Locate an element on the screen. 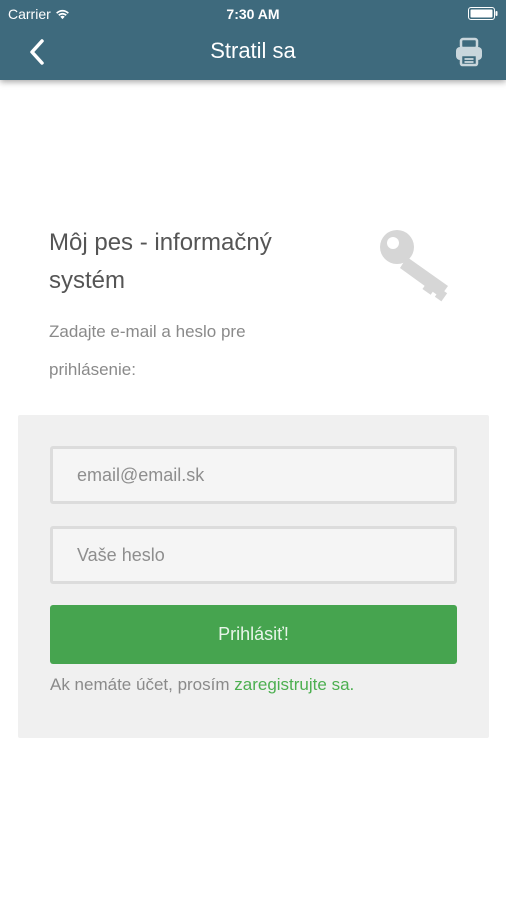 Image resolution: width=506 pixels, height=900 pixels. app-title: Môj pes - informačný systém is located at coordinates (160, 261).